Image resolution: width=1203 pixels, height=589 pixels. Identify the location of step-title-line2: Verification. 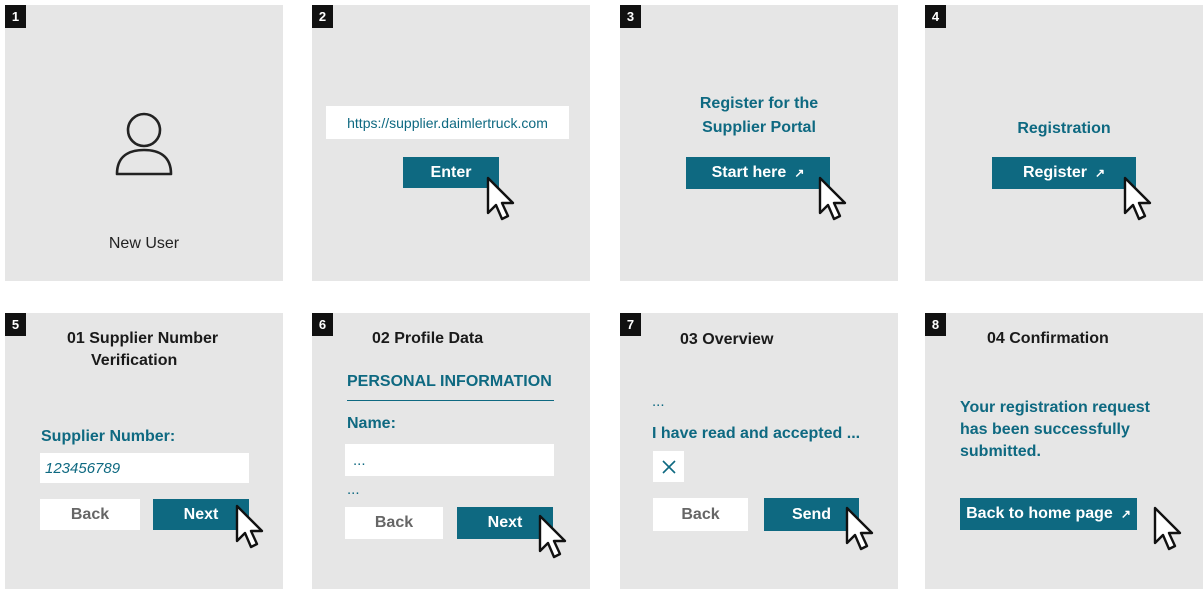
(134, 360).